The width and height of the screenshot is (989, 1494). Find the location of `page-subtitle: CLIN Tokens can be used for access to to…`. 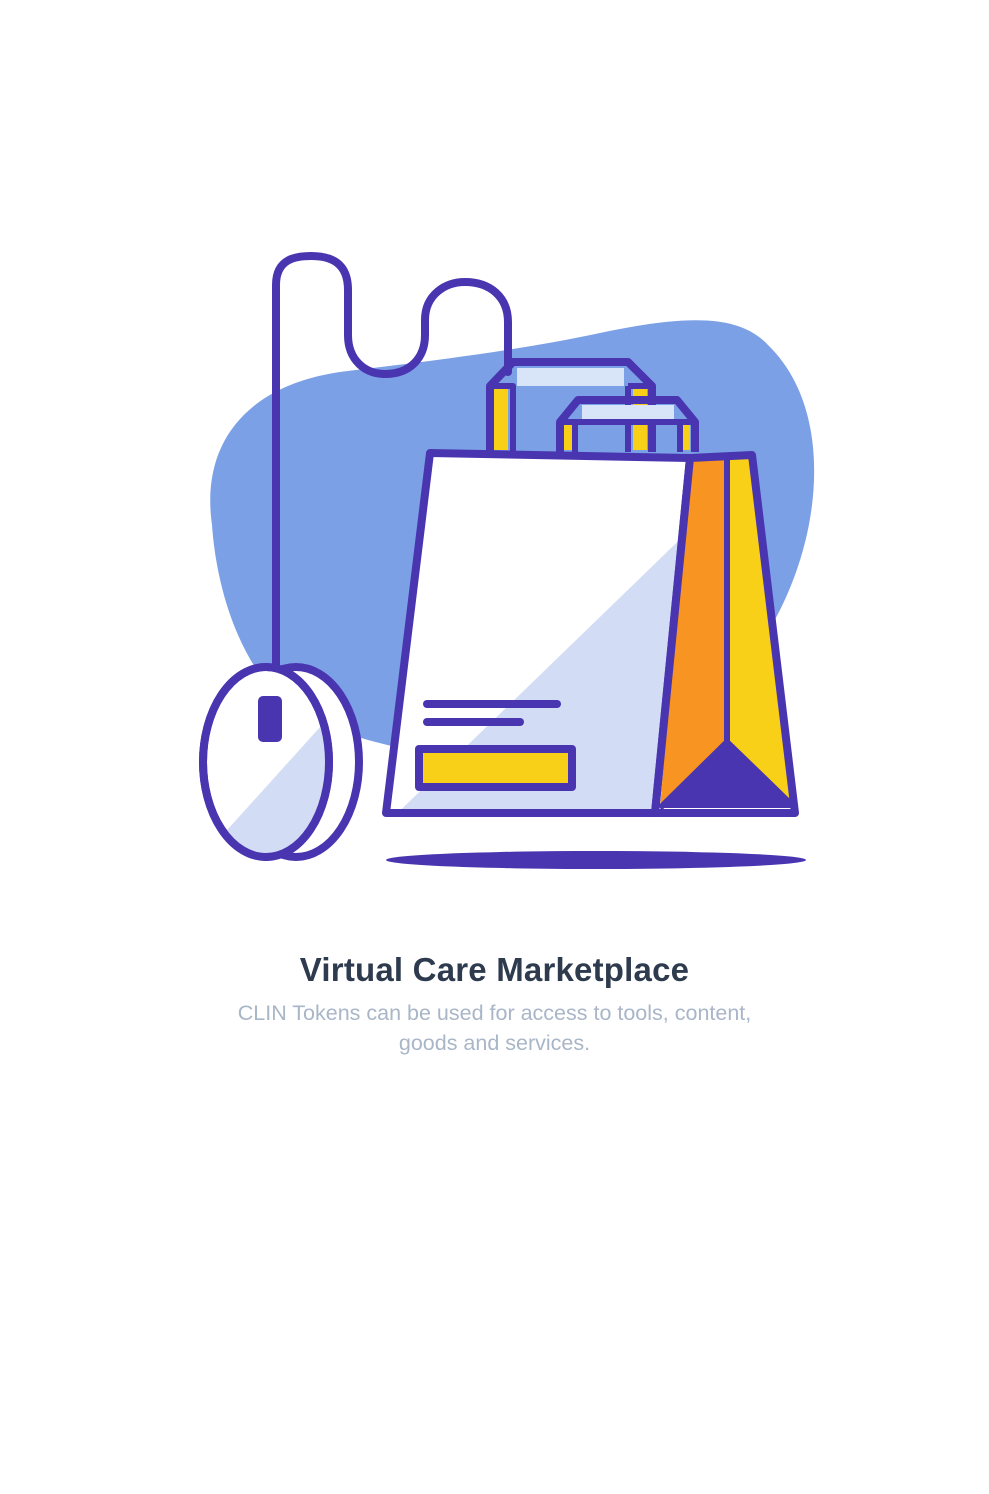

page-subtitle: CLIN Tokens can be used for access to to… is located at coordinates (494, 1028).